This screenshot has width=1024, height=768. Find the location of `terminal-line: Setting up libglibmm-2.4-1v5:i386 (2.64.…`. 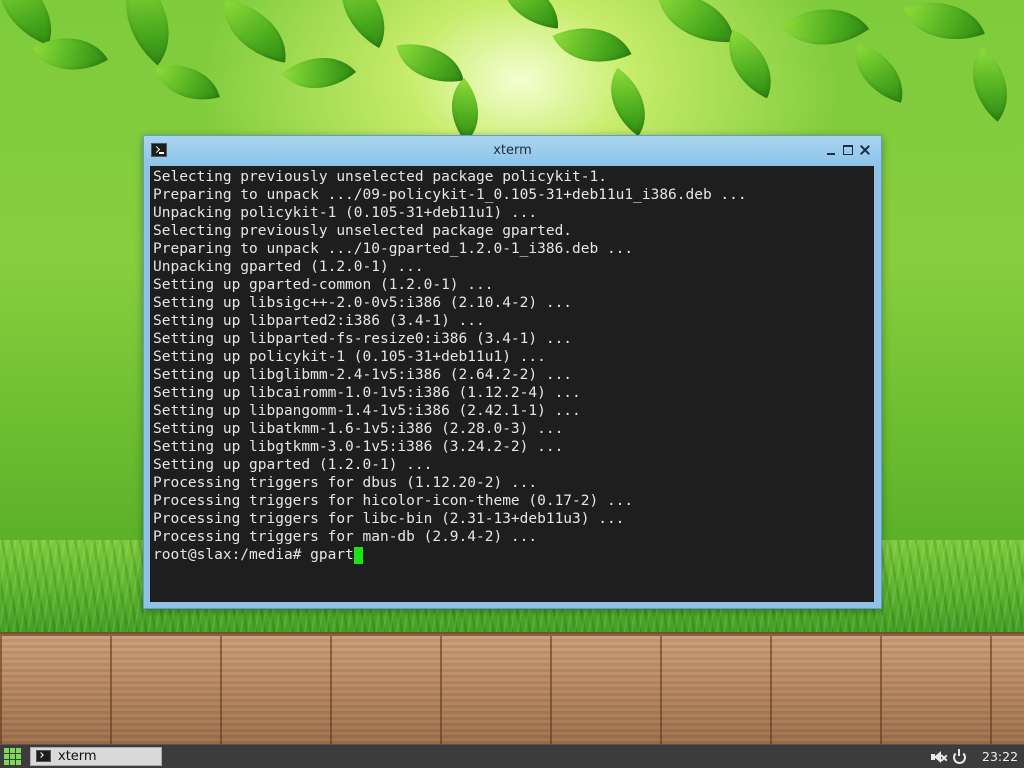

terminal-line: Setting up libglibmm-2.4-1v5:i386 (2.64.… is located at coordinates (363, 375).